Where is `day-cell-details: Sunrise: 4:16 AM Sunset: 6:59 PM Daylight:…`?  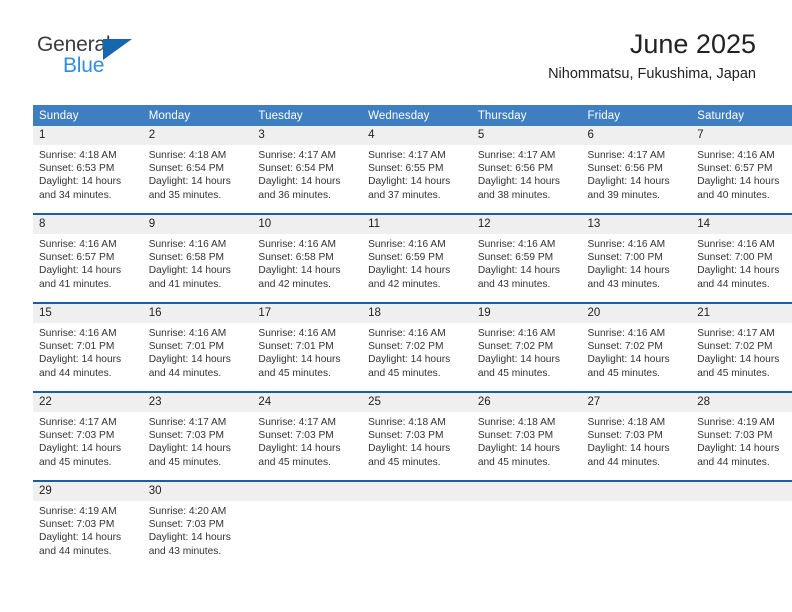
day-cell-details: Sunrise: 4:16 AM Sunset: 6:59 PM Daylight:… is located at coordinates (526, 268).